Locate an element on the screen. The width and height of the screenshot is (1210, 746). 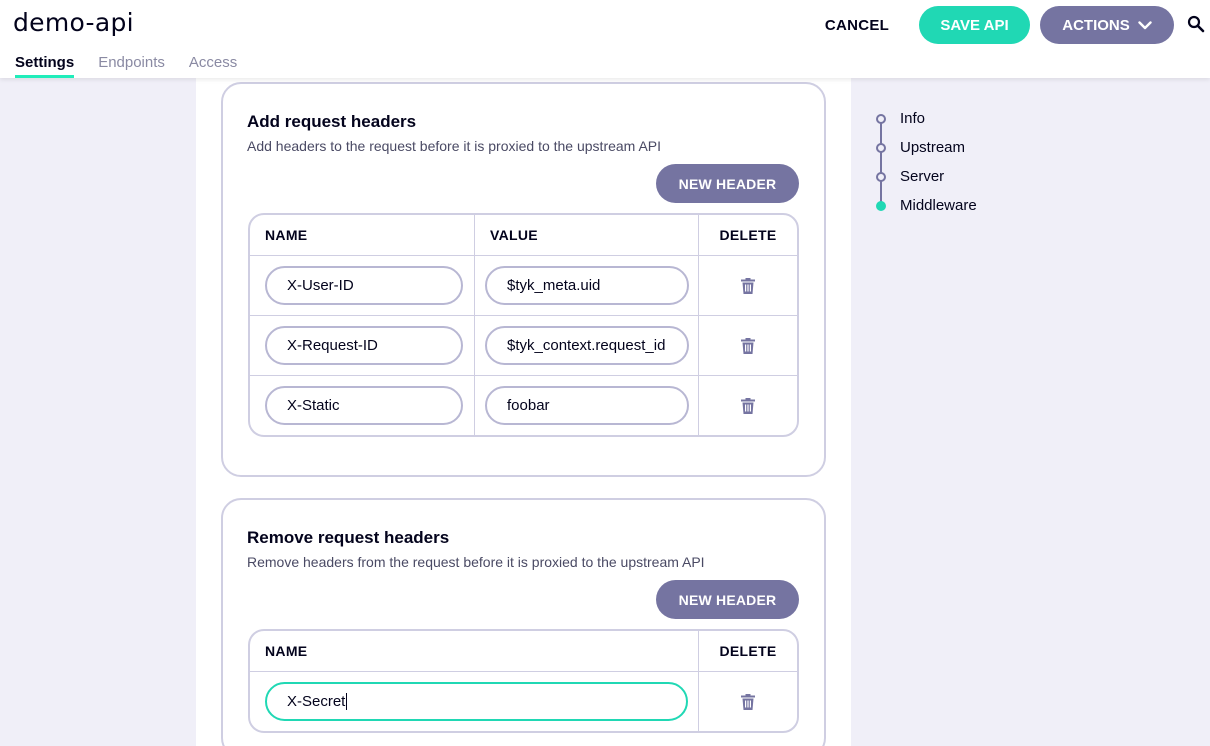
header-value-input: foobar is located at coordinates (587, 405).